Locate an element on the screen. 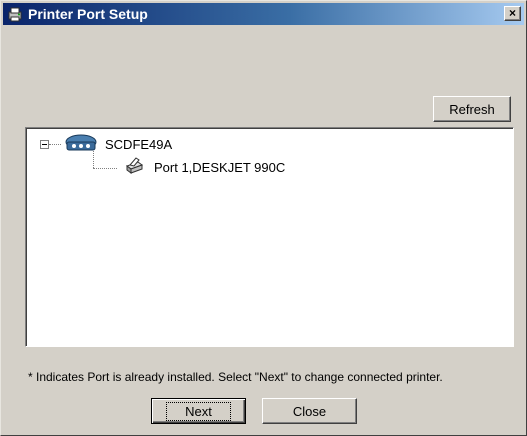  close-icon: × is located at coordinates (512, 13).